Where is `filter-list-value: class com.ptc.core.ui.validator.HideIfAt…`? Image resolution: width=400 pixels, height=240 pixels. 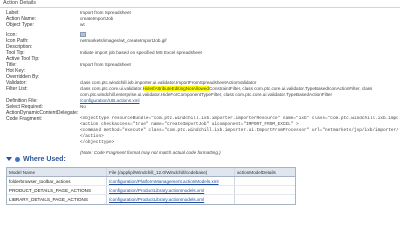
filter-list-value: class com.ptc.core.ui.validator.HideIfAt… is located at coordinates (239, 92).